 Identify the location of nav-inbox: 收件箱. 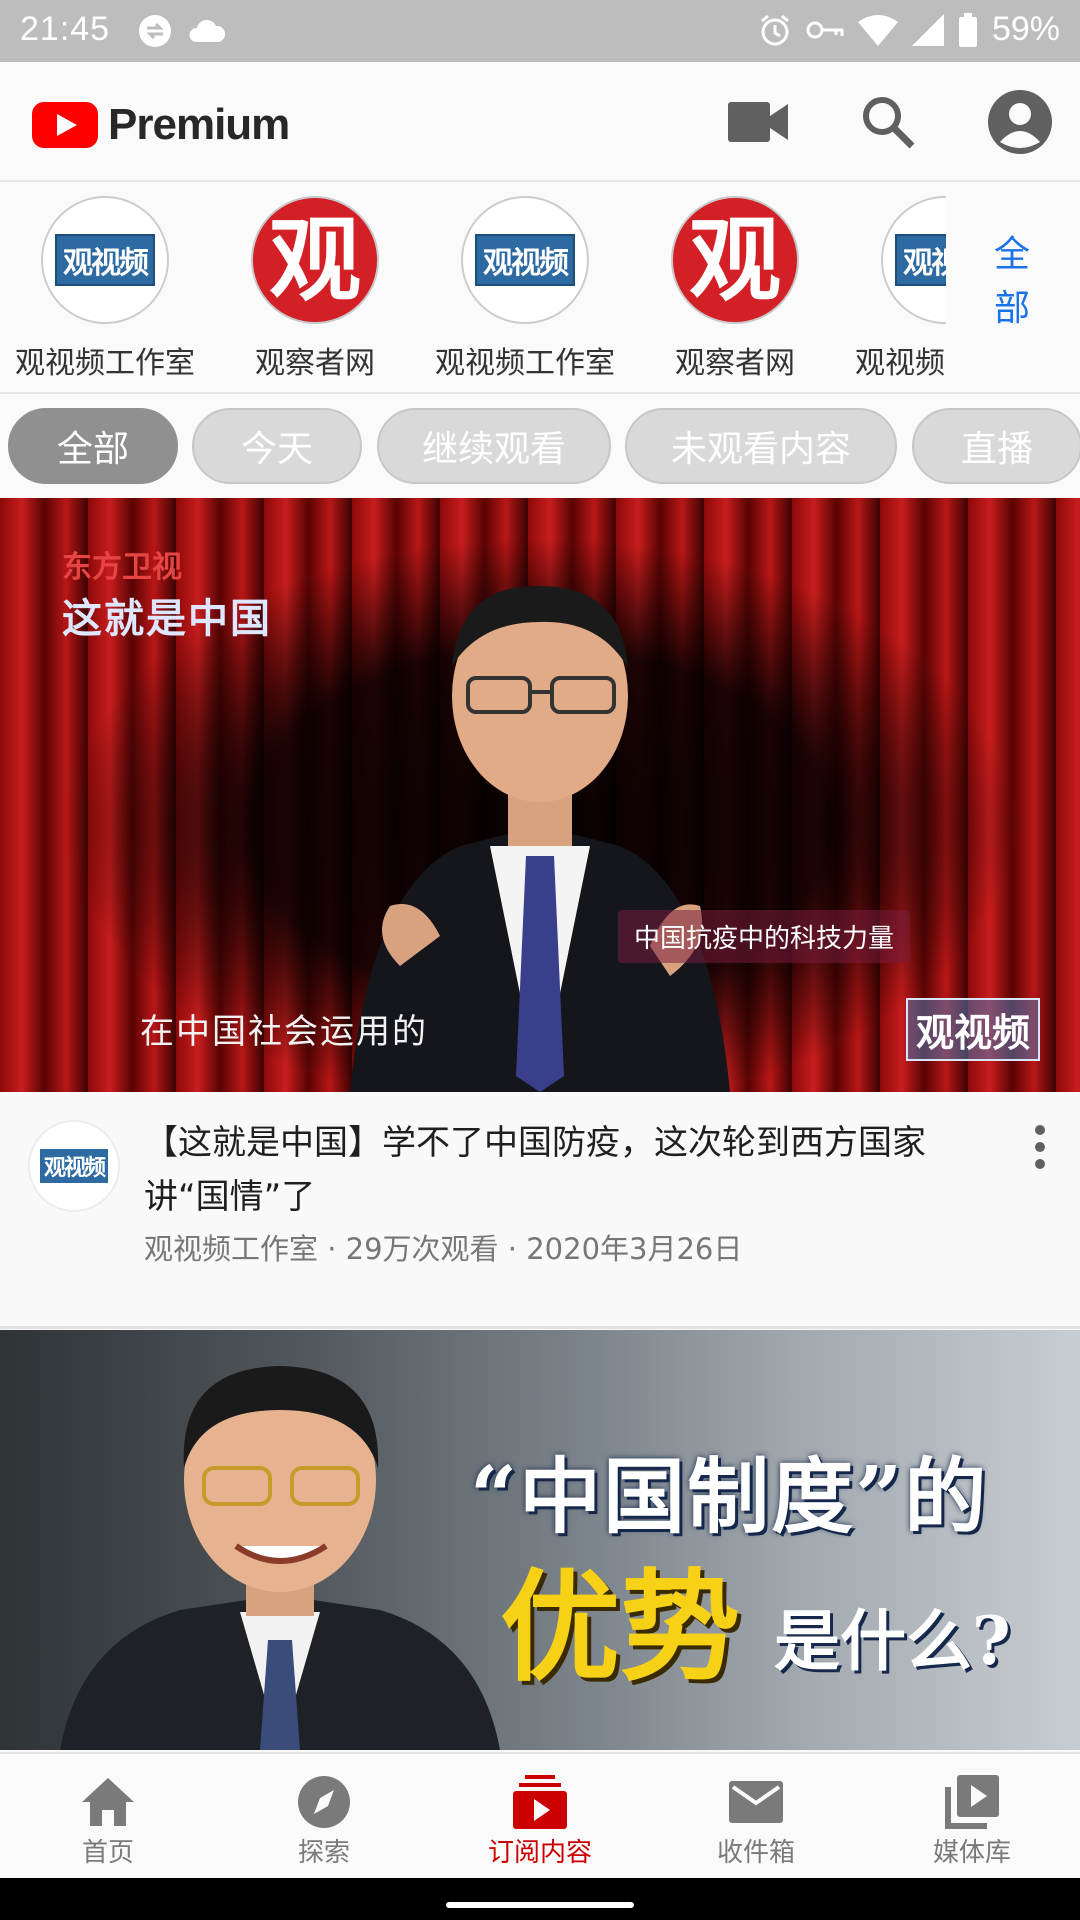
(756, 1821).